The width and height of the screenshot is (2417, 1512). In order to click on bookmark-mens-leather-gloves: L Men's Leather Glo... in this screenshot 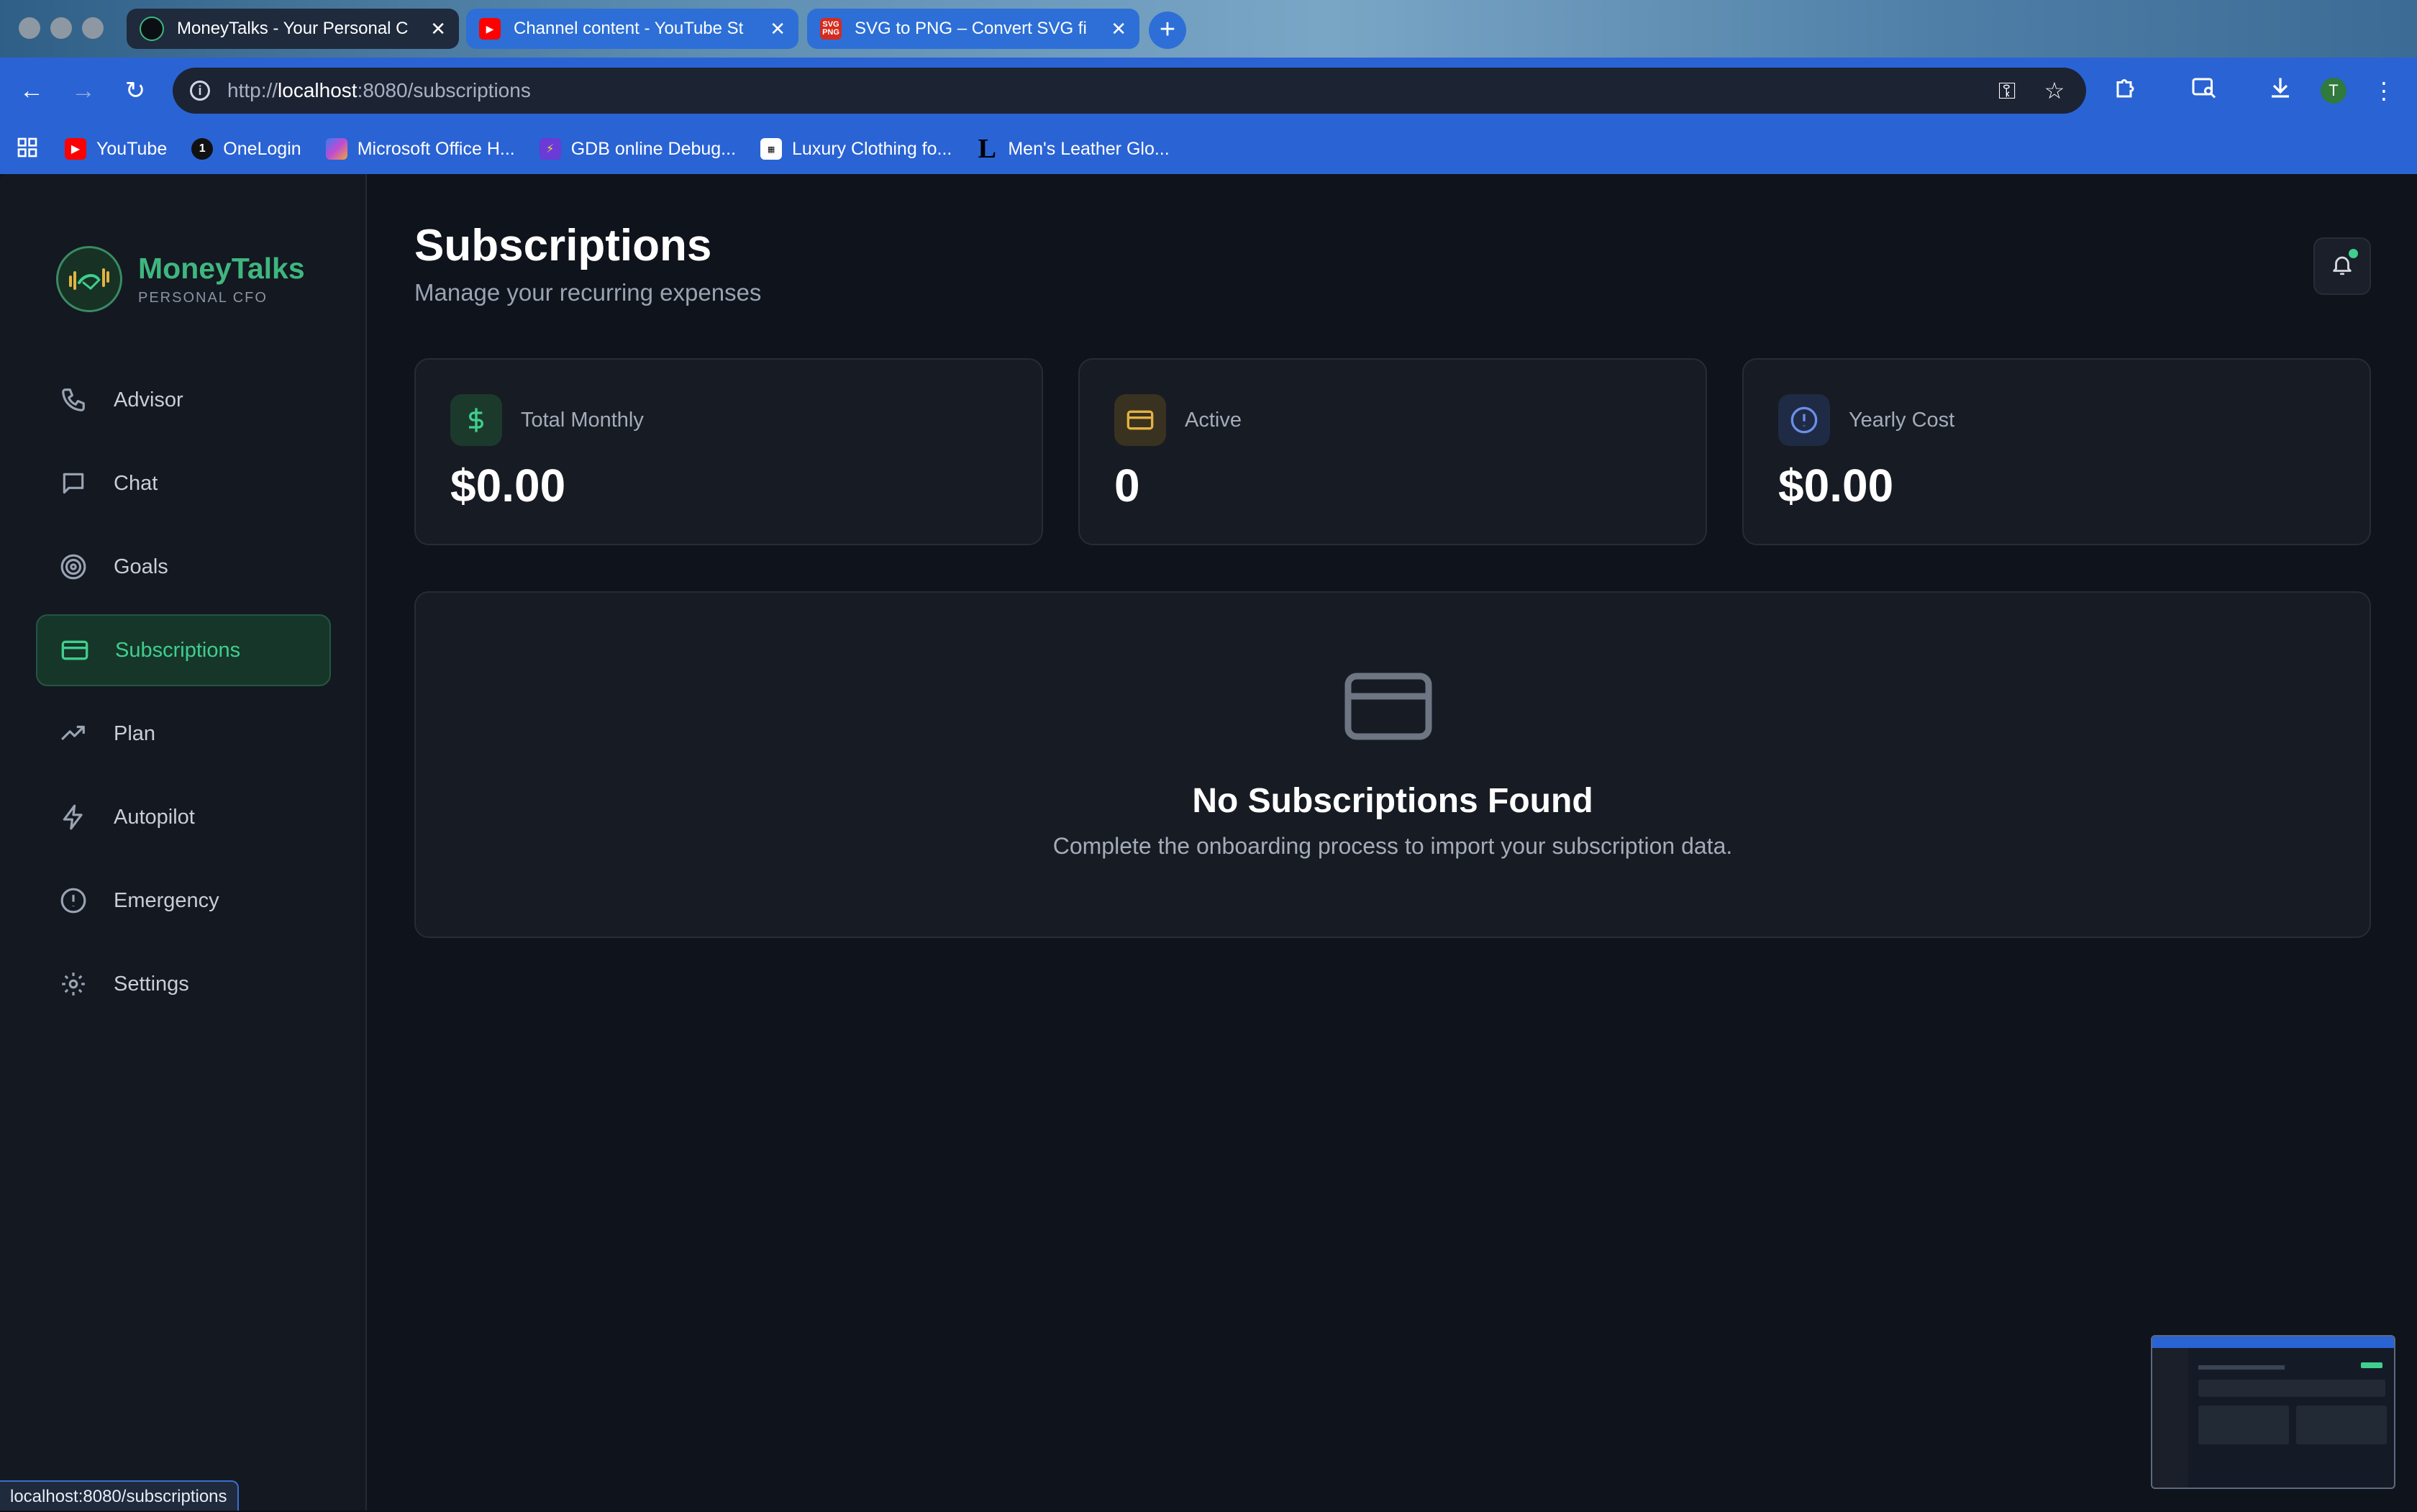, I will do `click(1073, 149)`.